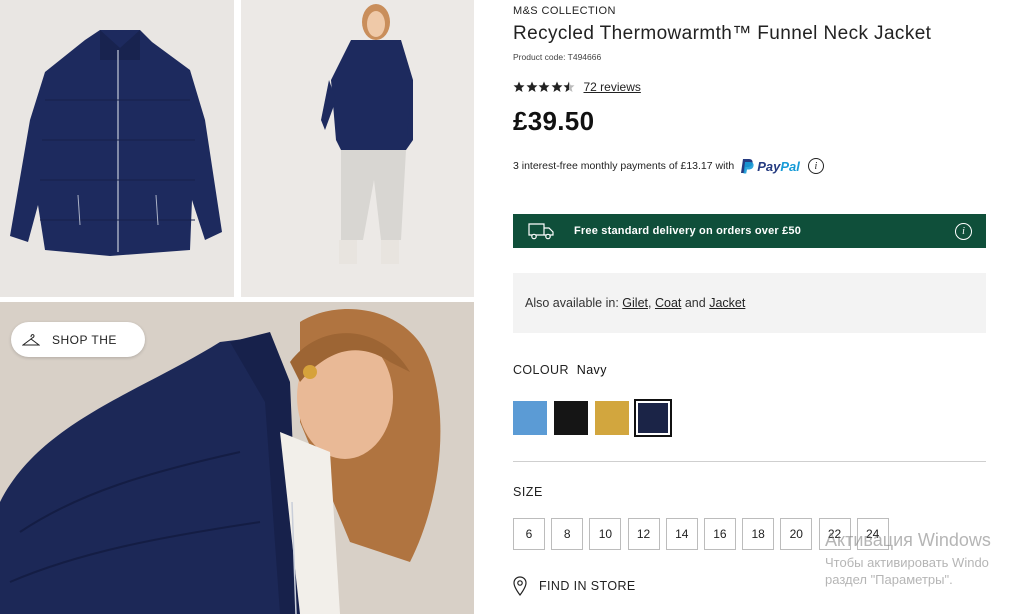 This screenshot has width=1009, height=614. I want to click on star-half-icon, so click(569, 86).